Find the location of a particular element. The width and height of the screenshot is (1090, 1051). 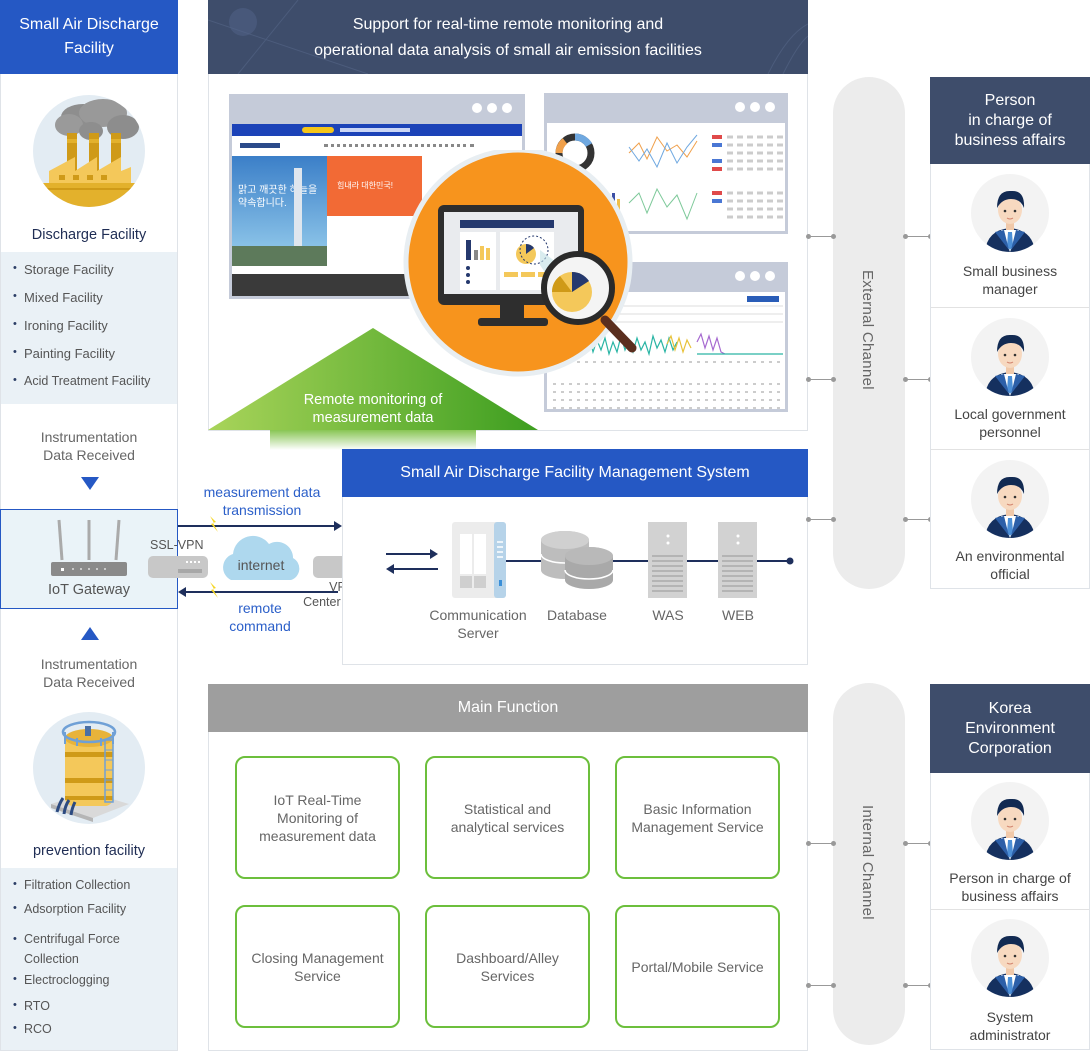

server-label-line1: Communication is located at coordinates (478, 615).